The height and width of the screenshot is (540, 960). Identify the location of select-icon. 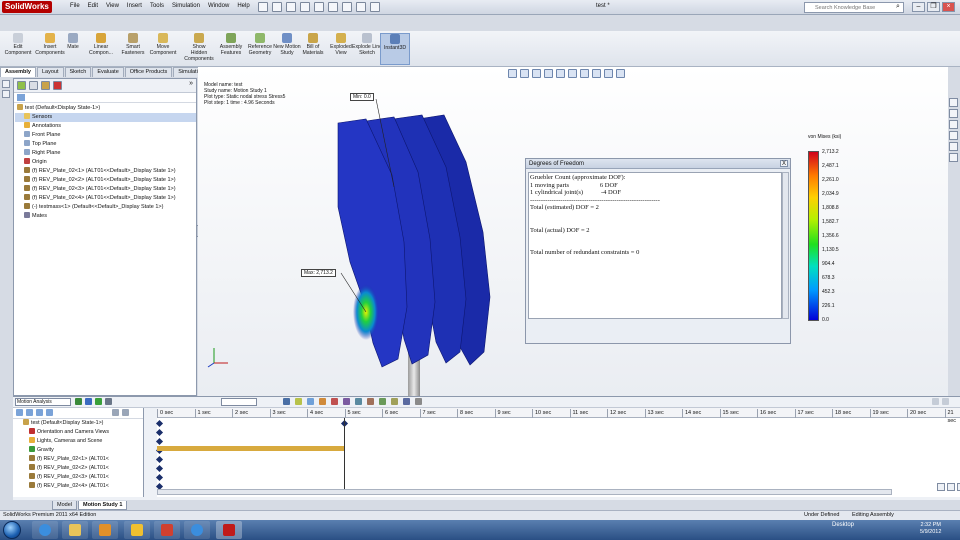
(333, 7).